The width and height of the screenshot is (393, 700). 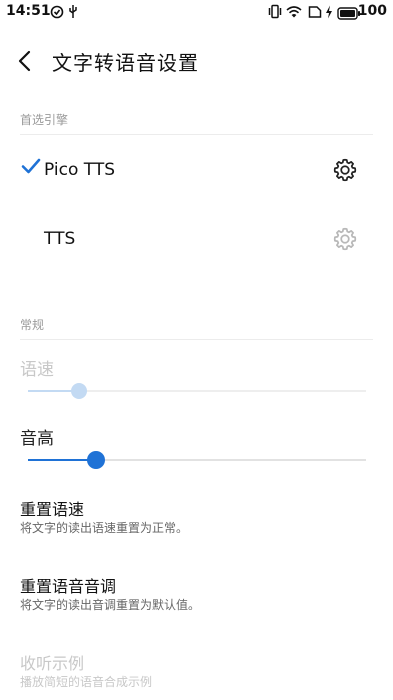 I want to click on back-button, so click(x=27, y=61).